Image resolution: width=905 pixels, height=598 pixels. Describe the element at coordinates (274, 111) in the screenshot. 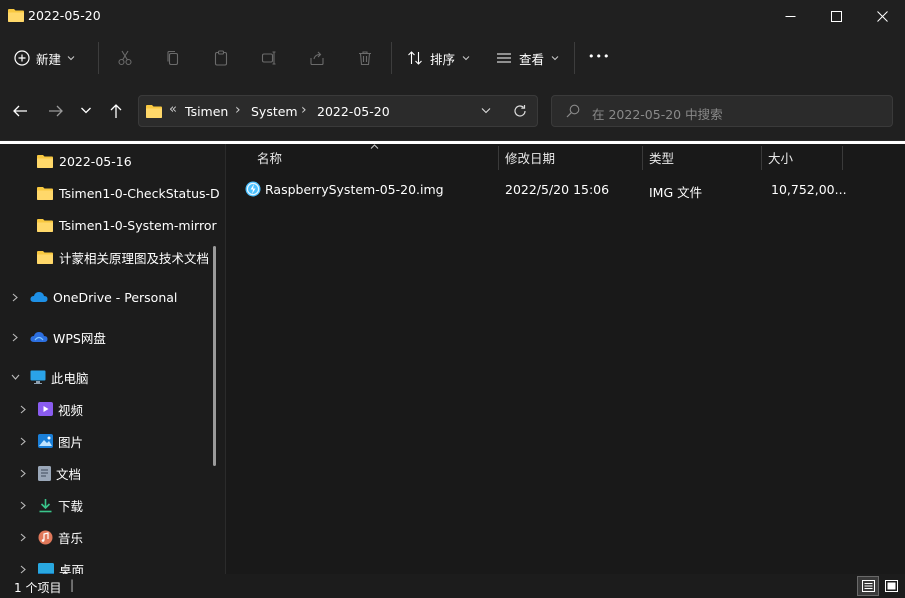

I see `breadcrumb-system: System` at that location.